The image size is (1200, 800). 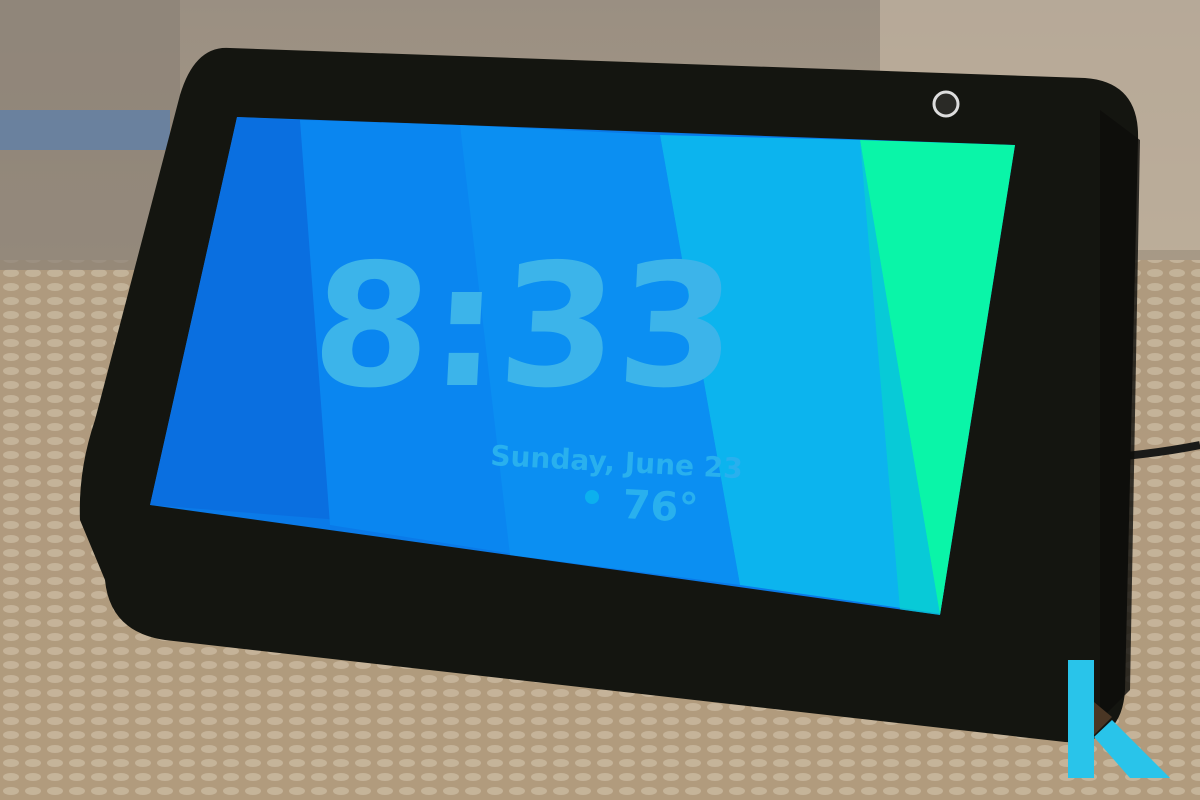 What do you see at coordinates (592, 497) in the screenshot?
I see `moon-icon` at bounding box center [592, 497].